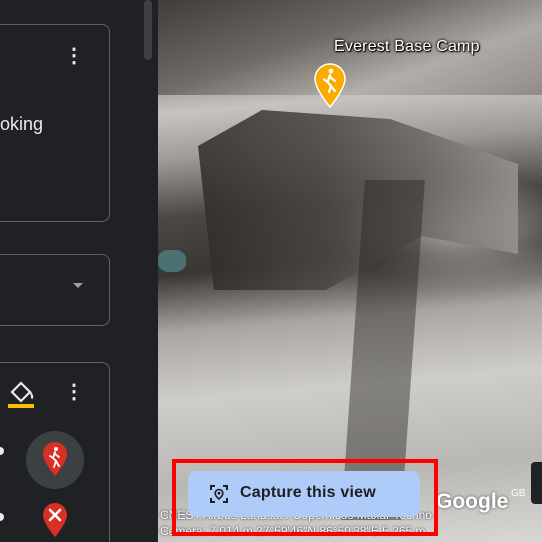 Image resolution: width=542 pixels, height=542 pixels. I want to click on card-more-options-icon: ⋮, so click(74, 56).